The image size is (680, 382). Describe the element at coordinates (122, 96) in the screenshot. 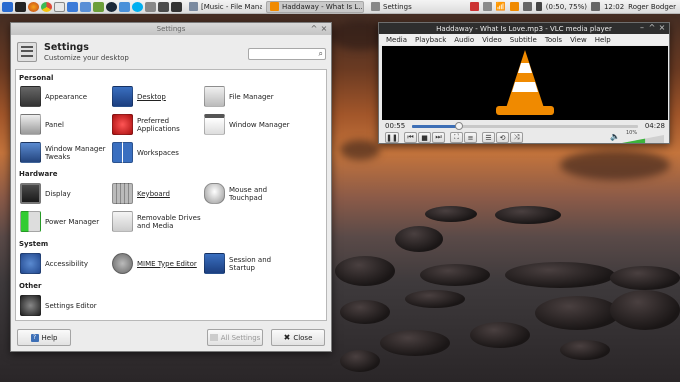

I see `desktop-icon` at that location.